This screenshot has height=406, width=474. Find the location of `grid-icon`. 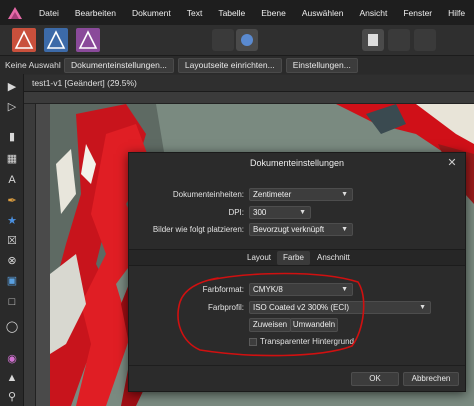

grid-icon is located at coordinates (425, 40).